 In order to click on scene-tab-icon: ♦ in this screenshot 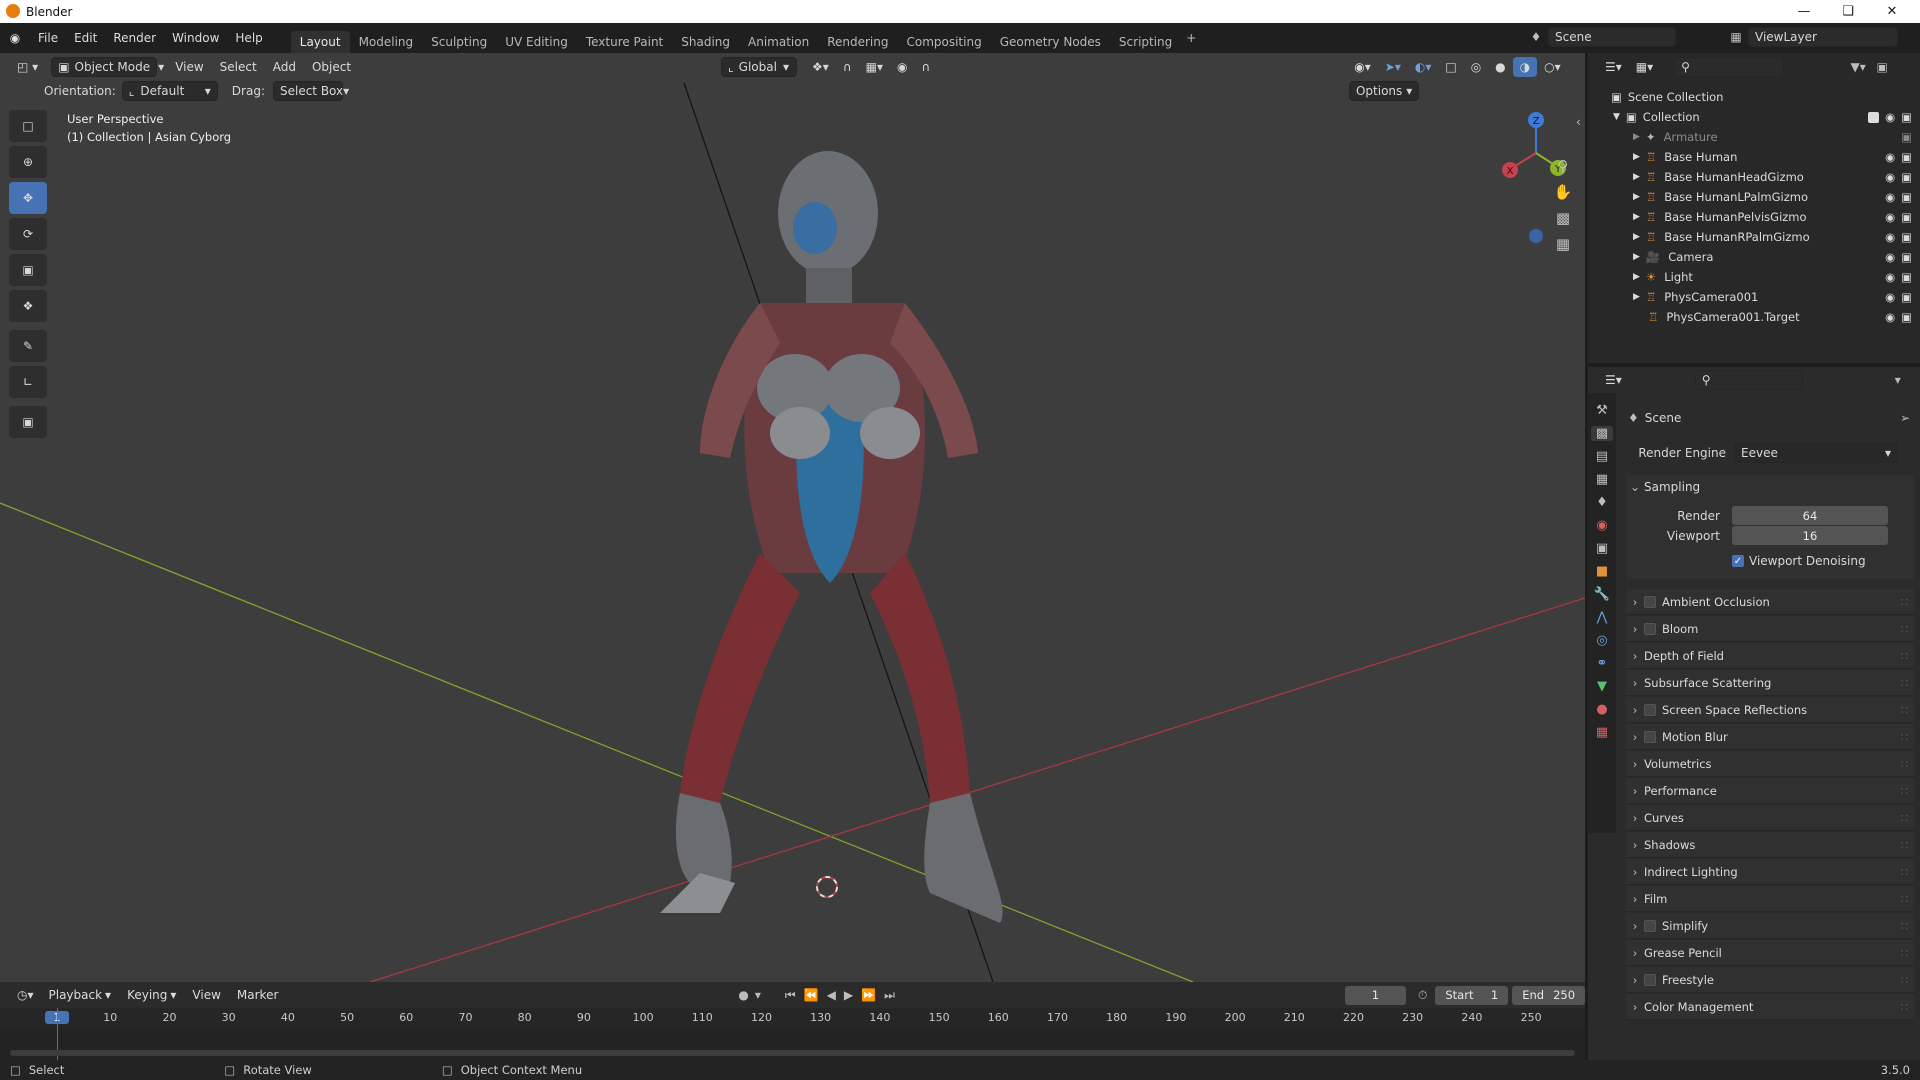, I will do `click(1602, 502)`.